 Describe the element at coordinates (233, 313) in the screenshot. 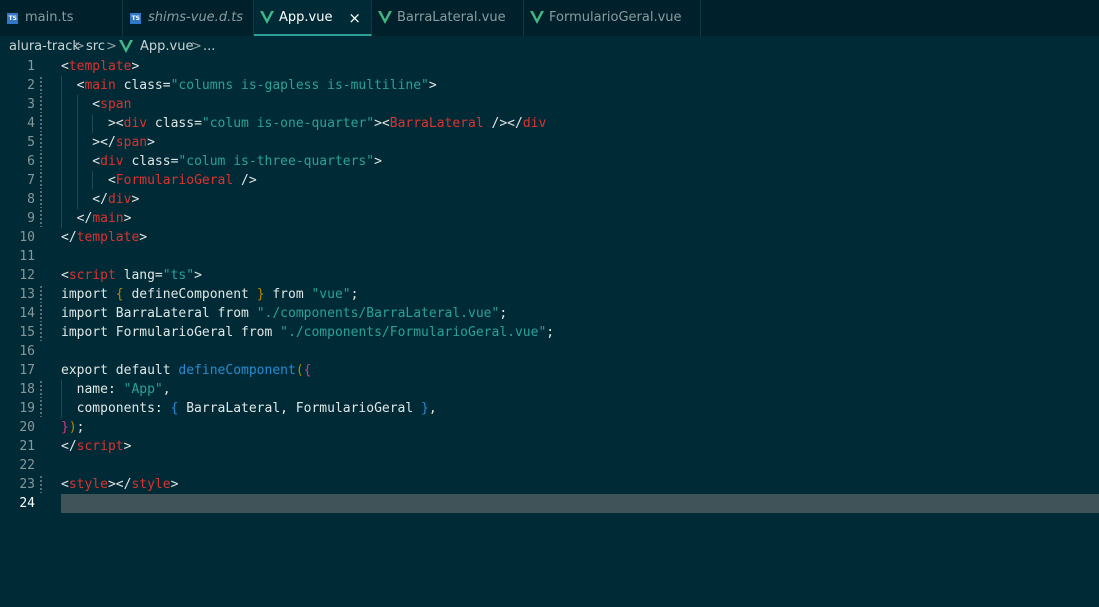

I see `code-token: from` at that location.